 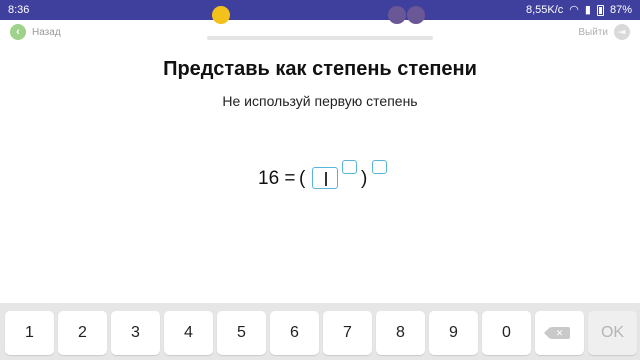 I want to click on backspace-icon: ✕, so click(x=556, y=333).